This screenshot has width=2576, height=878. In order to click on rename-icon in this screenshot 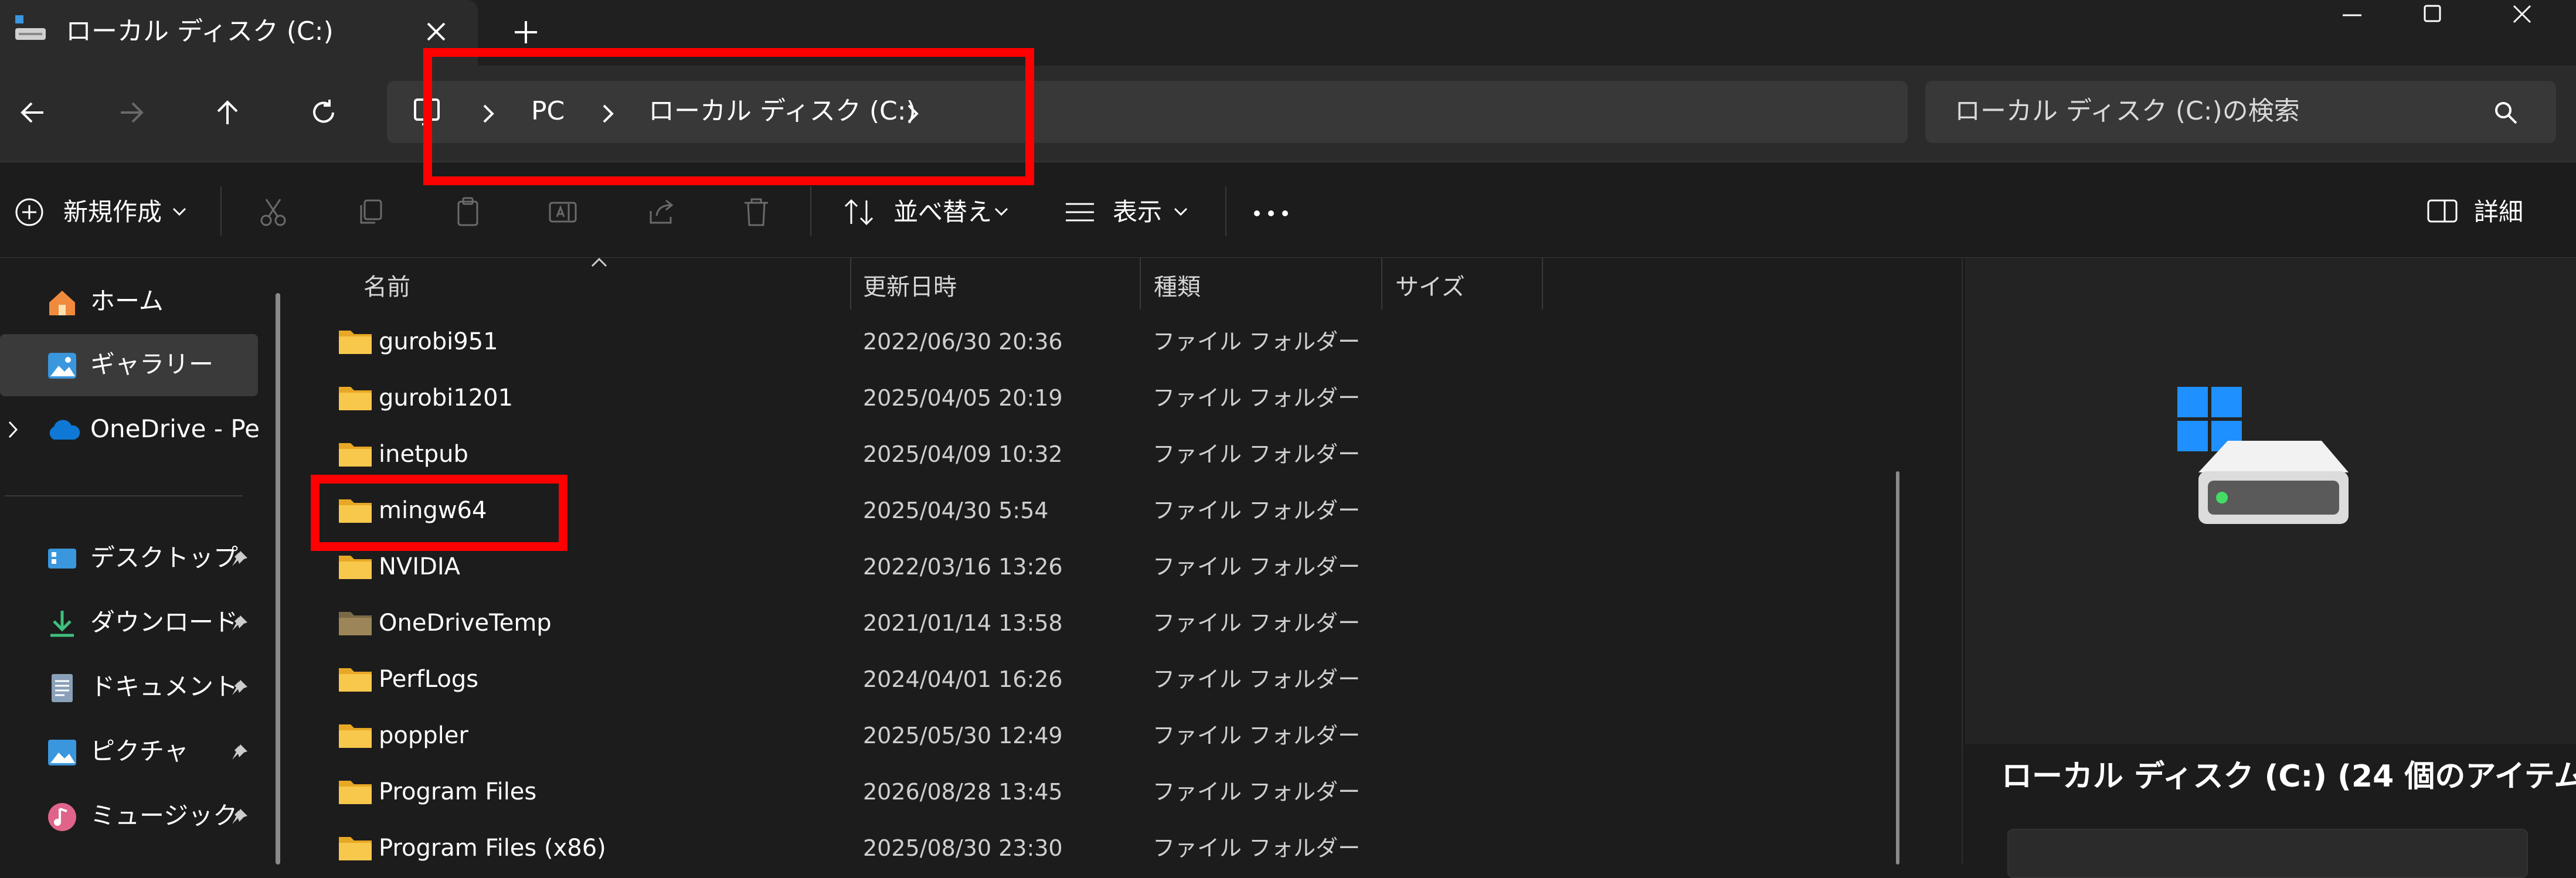, I will do `click(563, 213)`.